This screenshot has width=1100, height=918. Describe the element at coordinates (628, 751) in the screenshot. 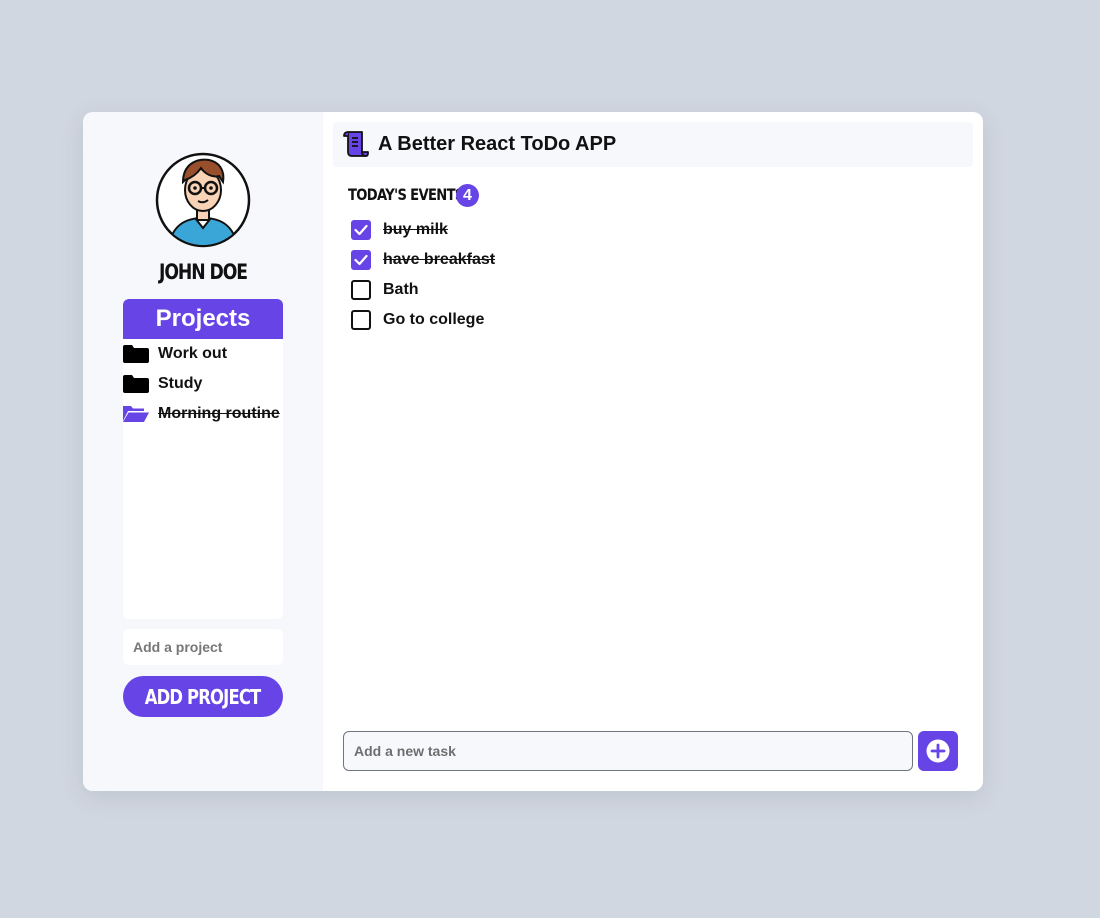

I see `new-task-input` at that location.